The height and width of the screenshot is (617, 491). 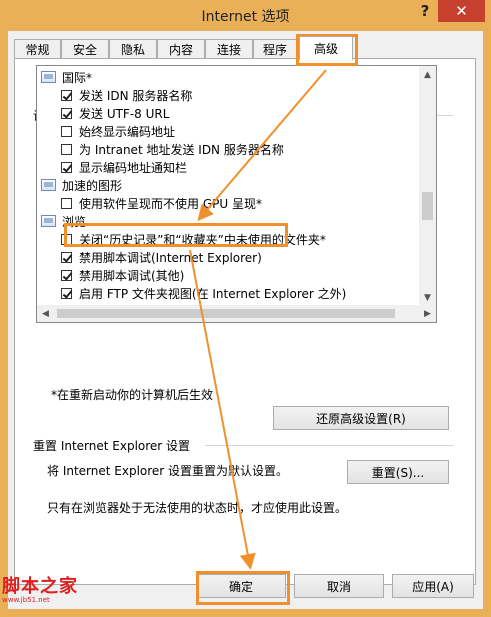 I want to click on reset-description: 将 Internet Explorer 设置重置为默认设置。, so click(x=168, y=471).